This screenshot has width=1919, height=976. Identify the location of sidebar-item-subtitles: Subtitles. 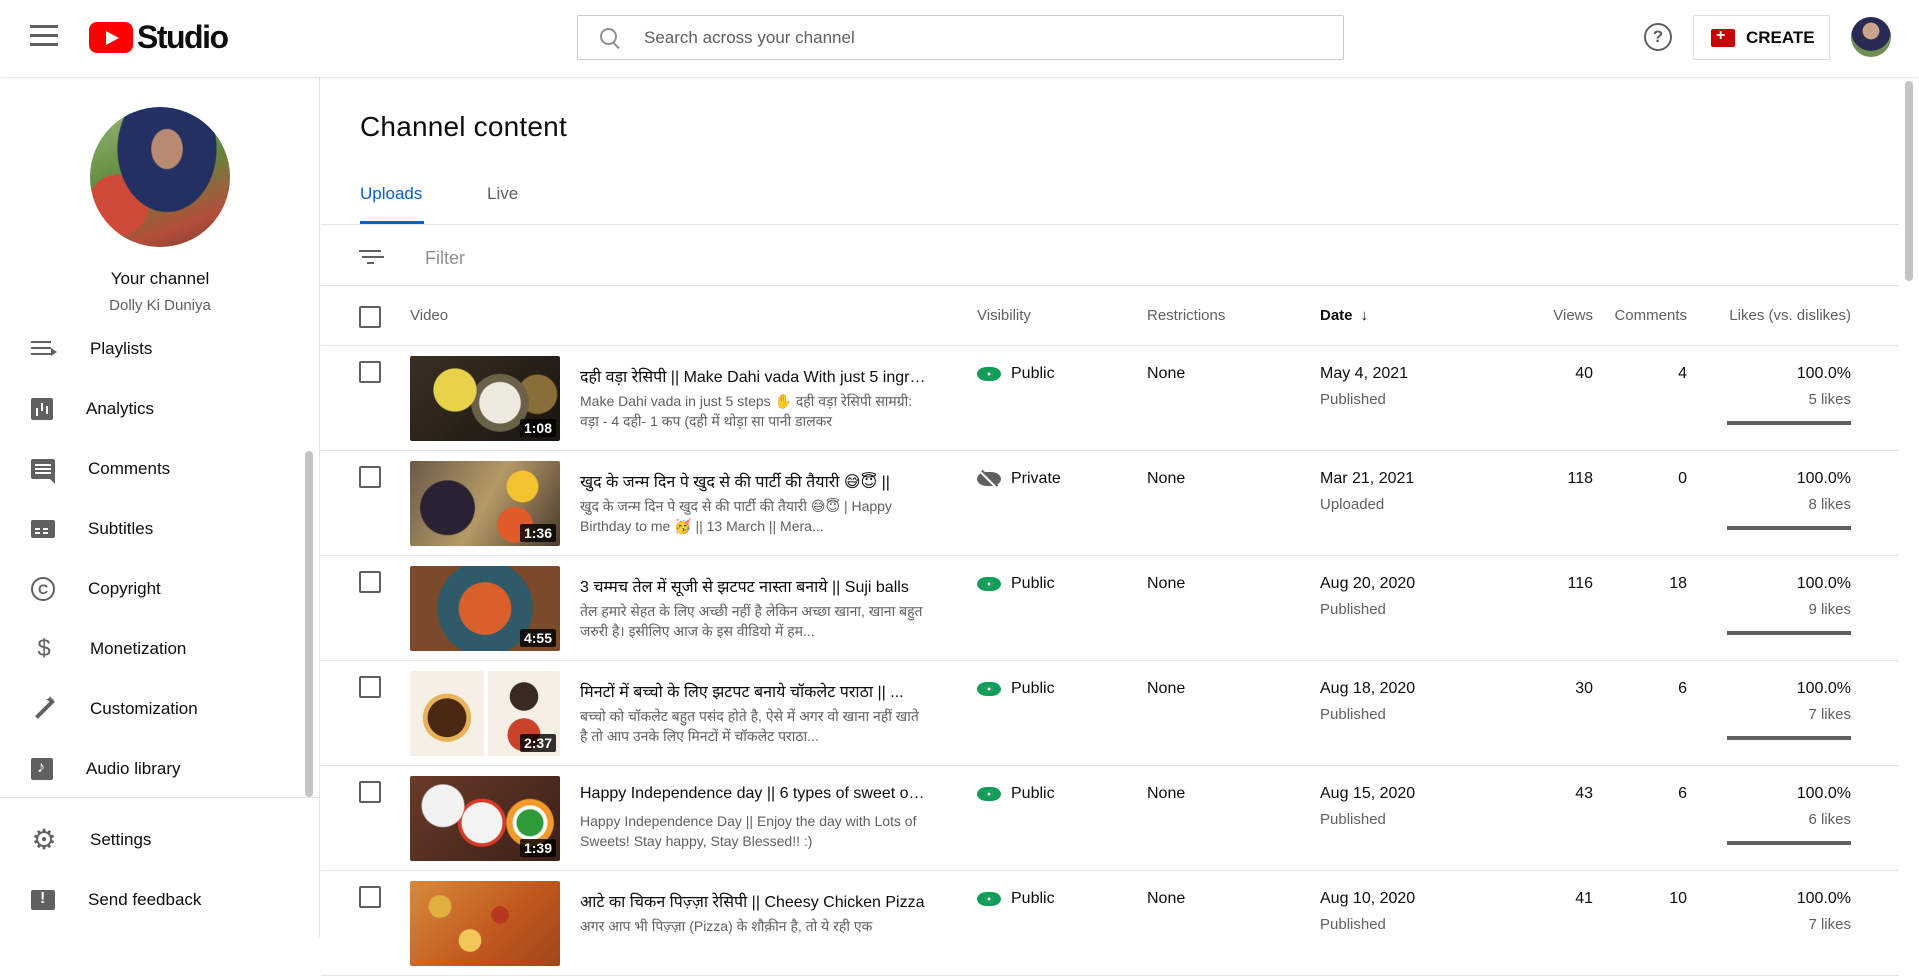
(150, 529).